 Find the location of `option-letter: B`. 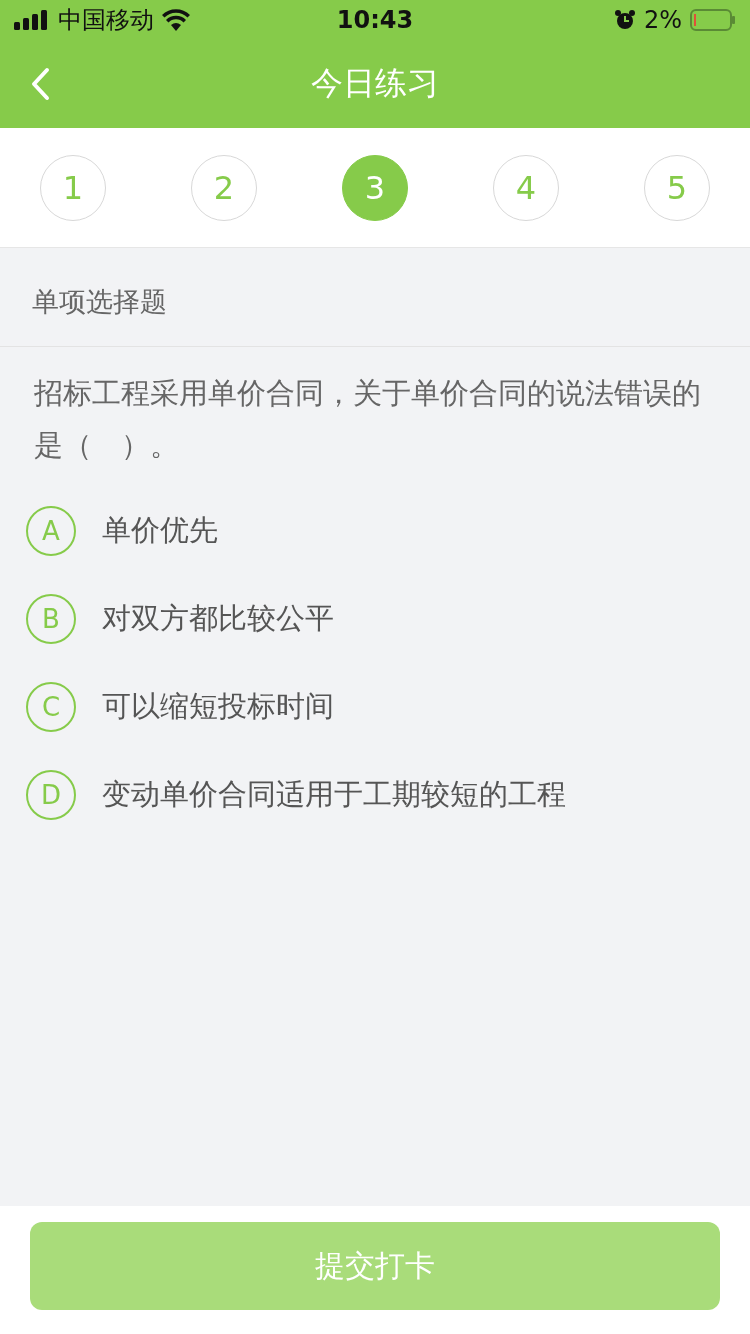

option-letter: B is located at coordinates (51, 619).